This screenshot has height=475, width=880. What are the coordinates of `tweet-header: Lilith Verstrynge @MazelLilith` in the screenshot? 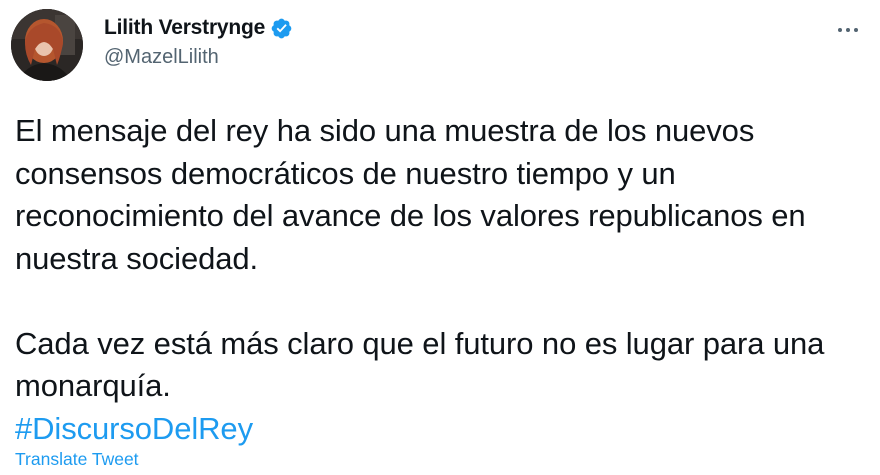 It's located at (198, 41).